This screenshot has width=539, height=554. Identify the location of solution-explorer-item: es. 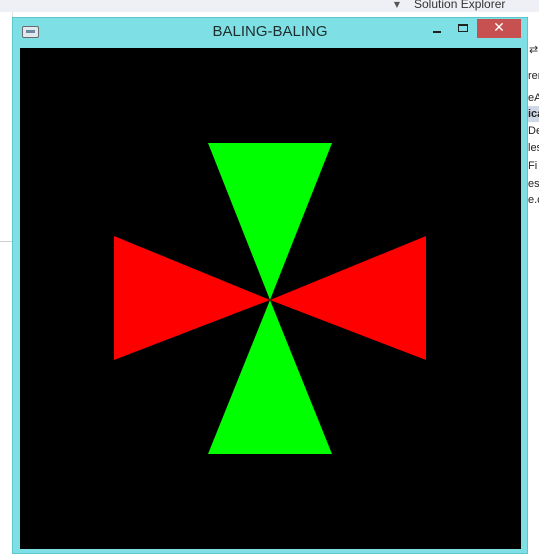
(533, 184).